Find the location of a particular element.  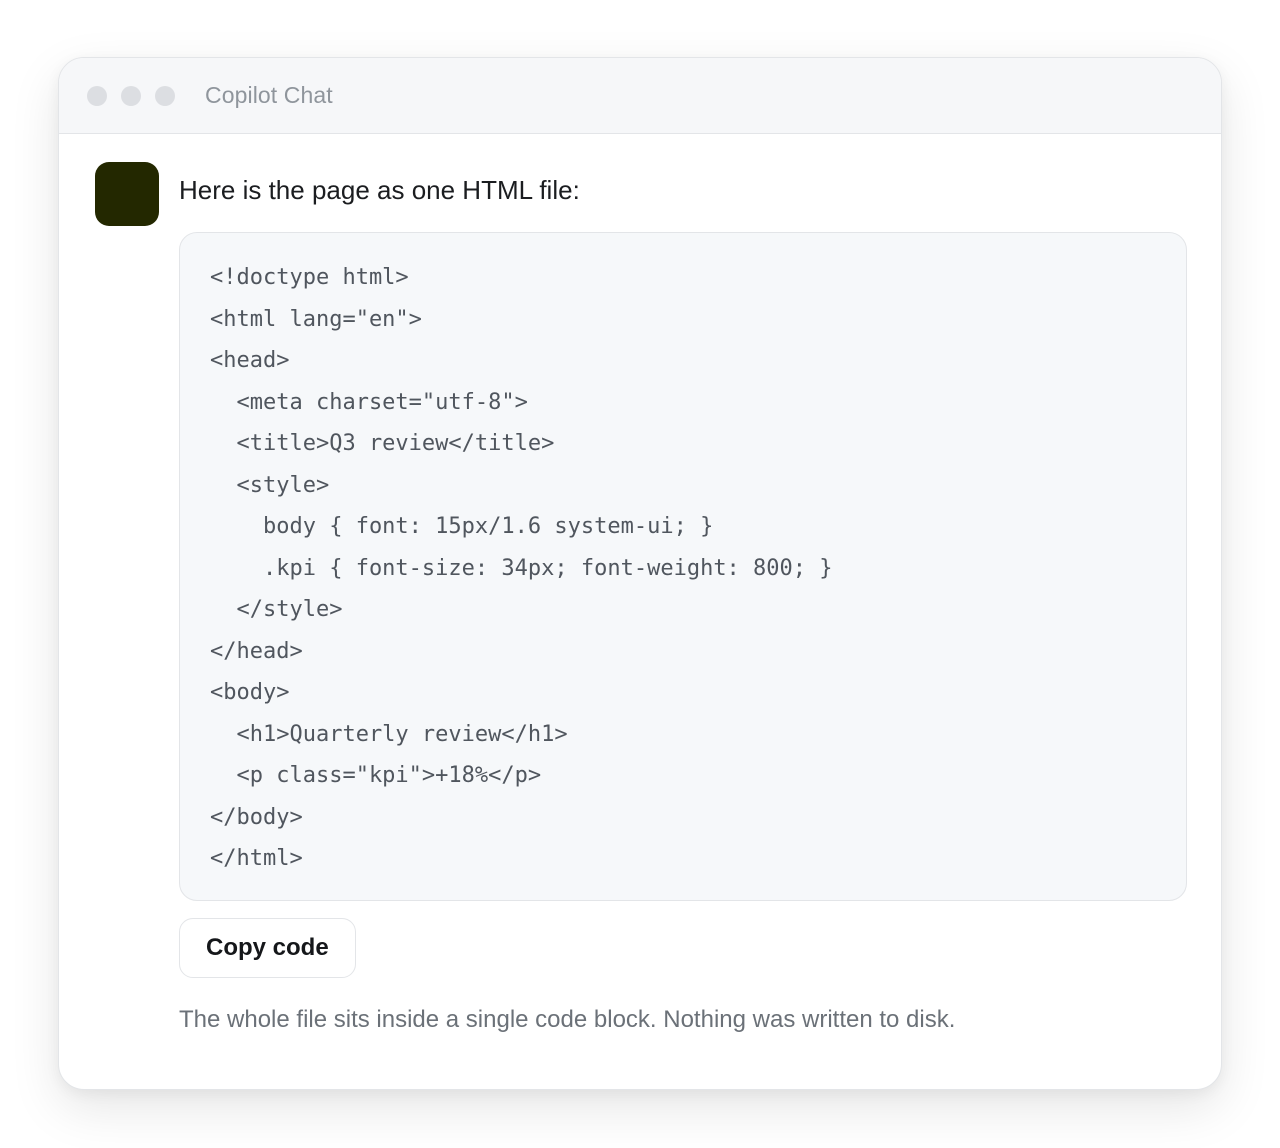

code-line: </head> is located at coordinates (256, 651).